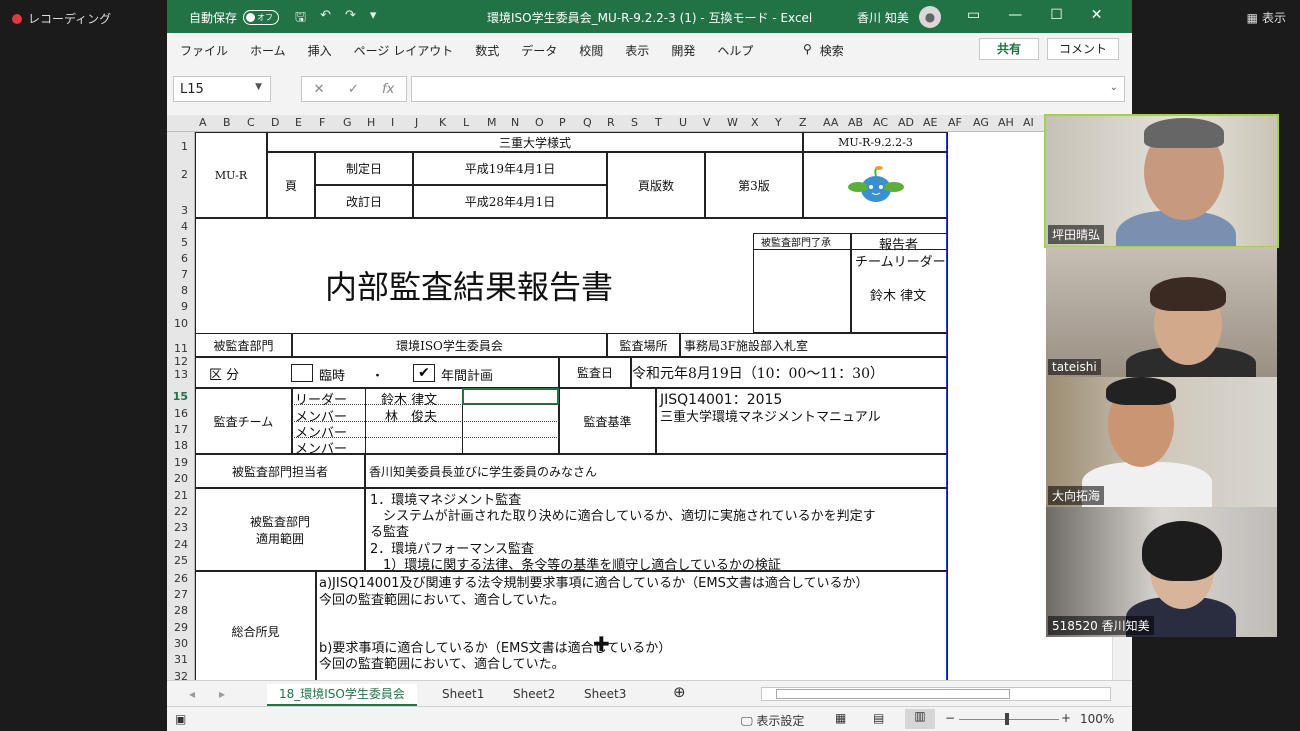 This screenshot has height=731, width=1300. I want to click on tab-sheet-18: 18_環境ISO学生委員会, so click(342, 695).